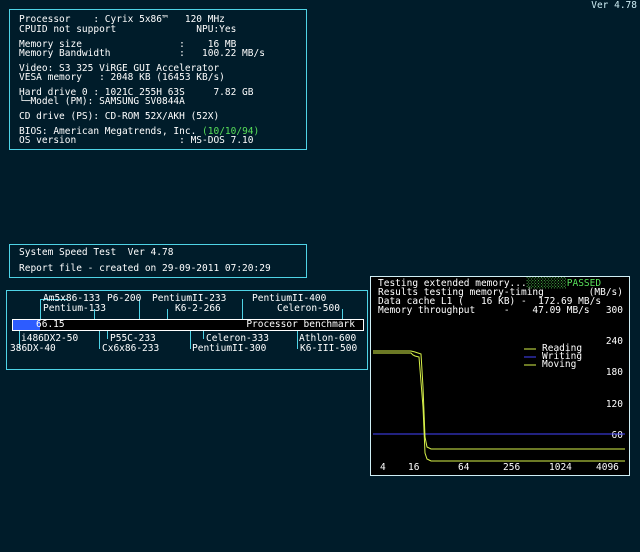 This screenshot has height=552, width=640. I want to click on x-tick-4: 4, so click(383, 467).